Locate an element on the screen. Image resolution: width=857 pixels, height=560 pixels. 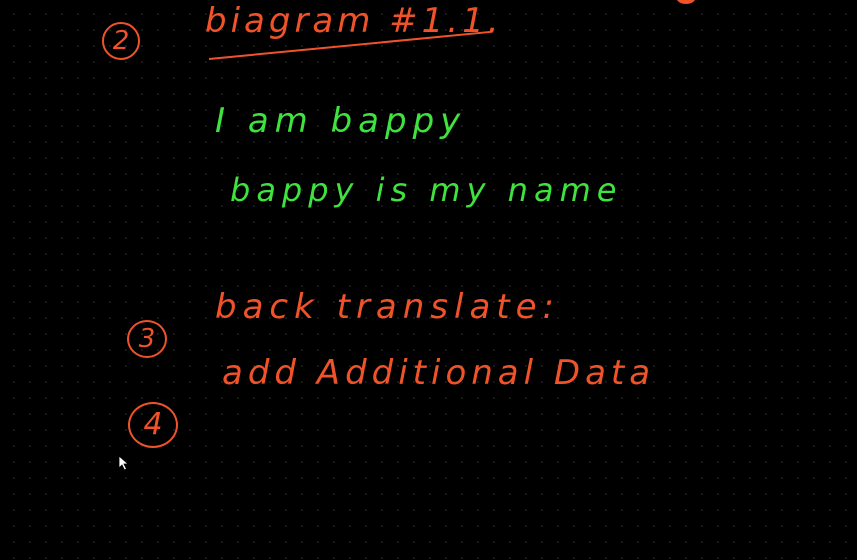
arrow-pointer-icon is located at coordinates (124, 463).